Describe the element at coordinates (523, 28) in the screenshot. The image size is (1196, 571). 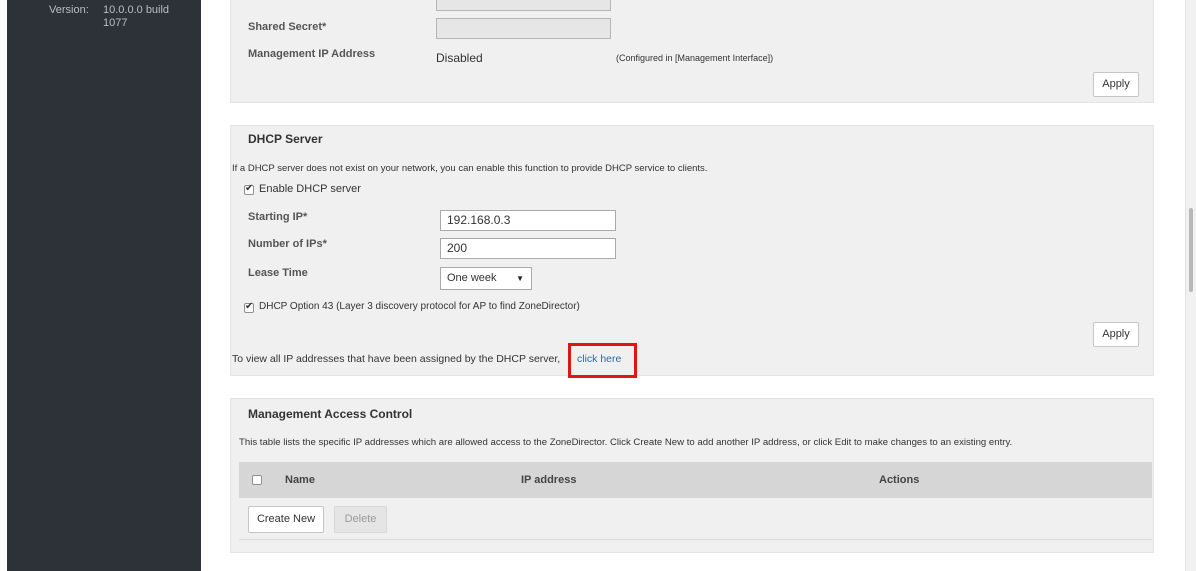
I see `shared-secret-input` at that location.